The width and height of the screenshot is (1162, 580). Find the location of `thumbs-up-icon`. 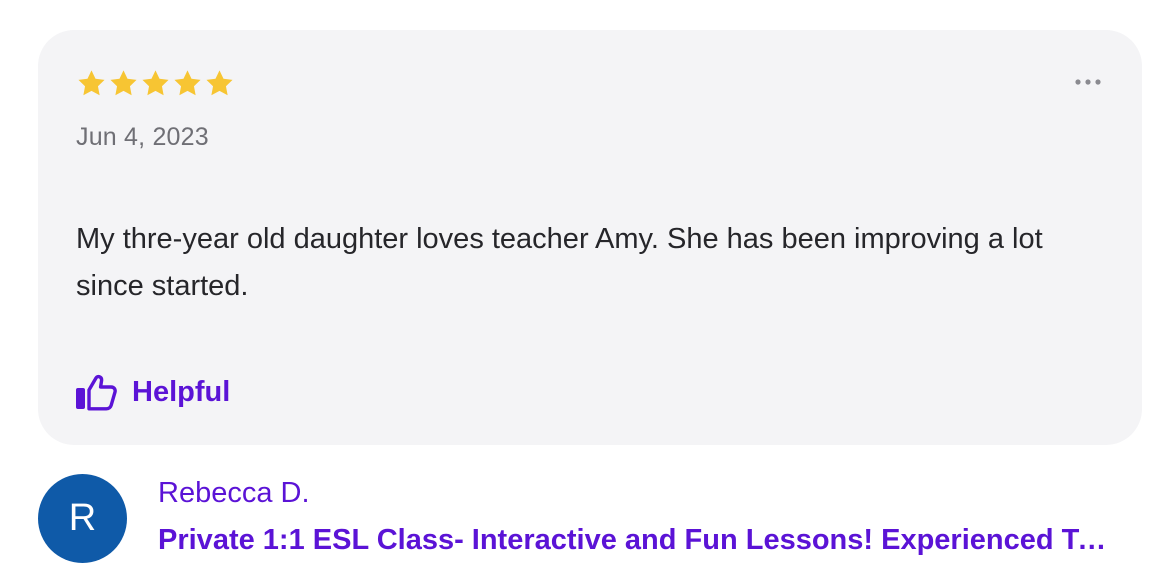

thumbs-up-icon is located at coordinates (96, 392).